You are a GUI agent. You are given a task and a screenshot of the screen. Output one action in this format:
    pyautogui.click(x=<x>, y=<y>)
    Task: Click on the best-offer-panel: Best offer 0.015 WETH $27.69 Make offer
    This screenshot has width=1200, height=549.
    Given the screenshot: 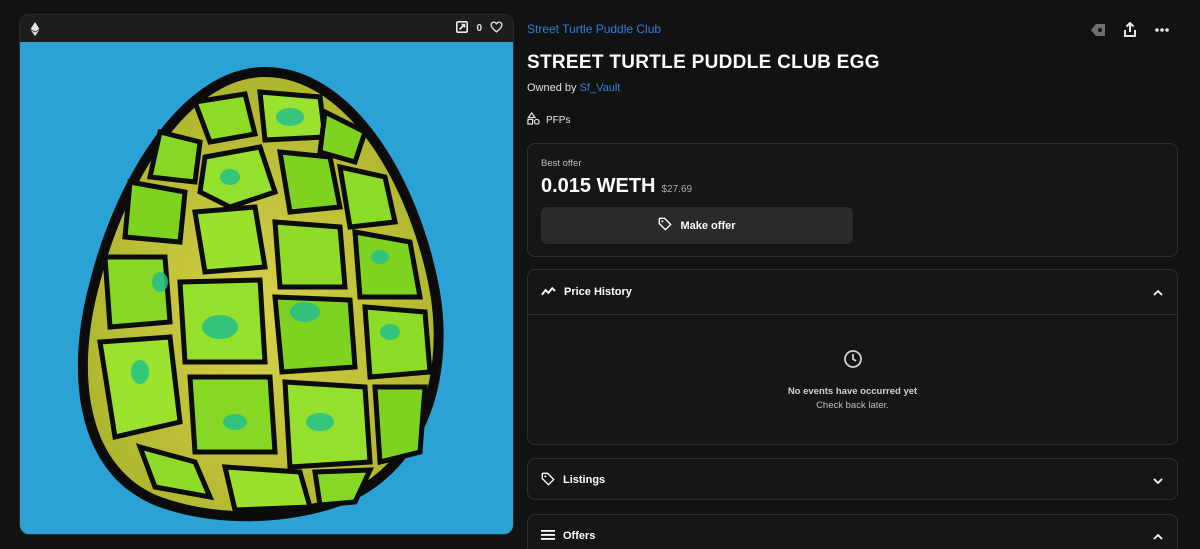 What is the action you would take?
    pyautogui.click(x=852, y=200)
    